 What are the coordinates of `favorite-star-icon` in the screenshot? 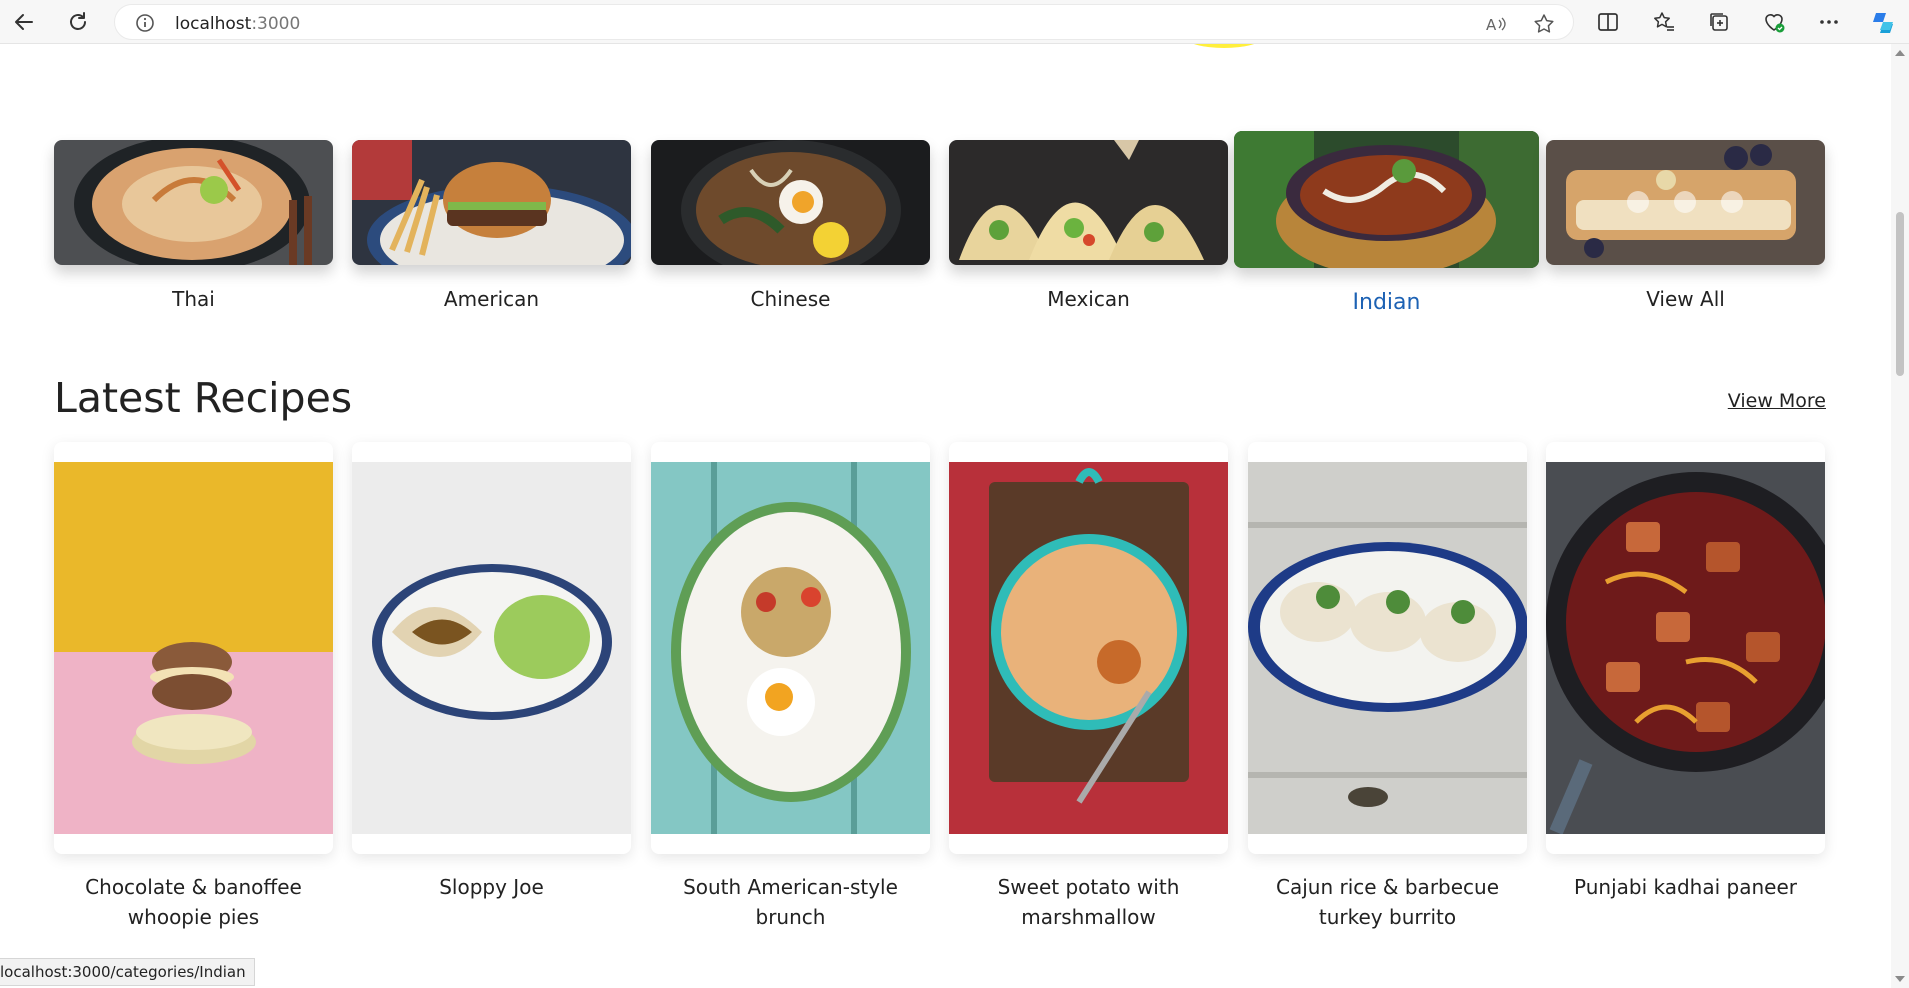 It's located at (1544, 24).